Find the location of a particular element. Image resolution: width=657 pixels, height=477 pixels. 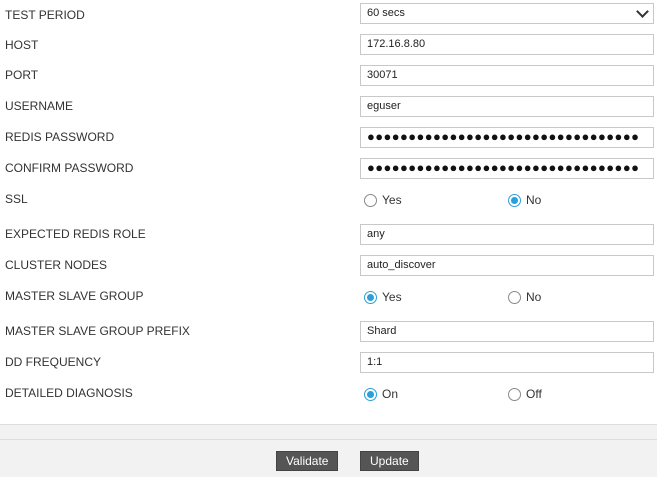

host-input: 172.16.8.80 is located at coordinates (507, 44).